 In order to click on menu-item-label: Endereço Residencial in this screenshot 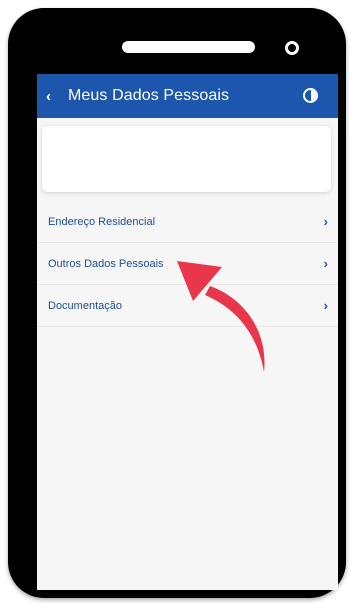, I will do `click(102, 221)`.